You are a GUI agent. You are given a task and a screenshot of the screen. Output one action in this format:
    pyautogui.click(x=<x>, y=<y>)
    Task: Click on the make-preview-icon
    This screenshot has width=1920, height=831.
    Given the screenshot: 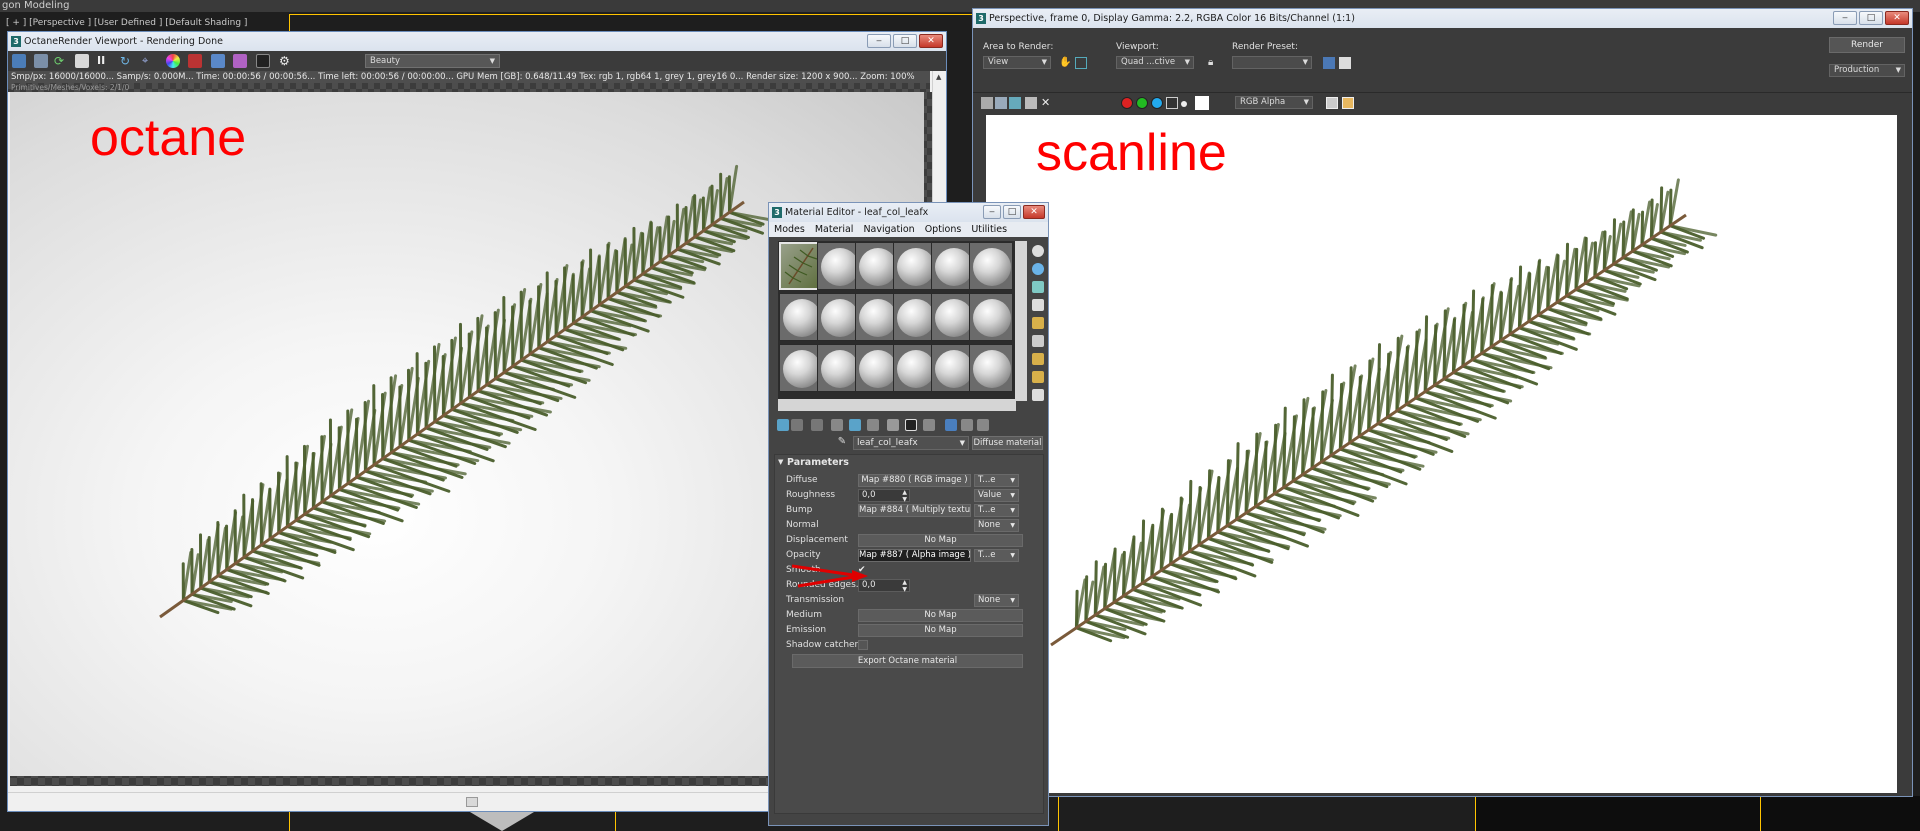 What is the action you would take?
    pyautogui.click(x=1038, y=341)
    